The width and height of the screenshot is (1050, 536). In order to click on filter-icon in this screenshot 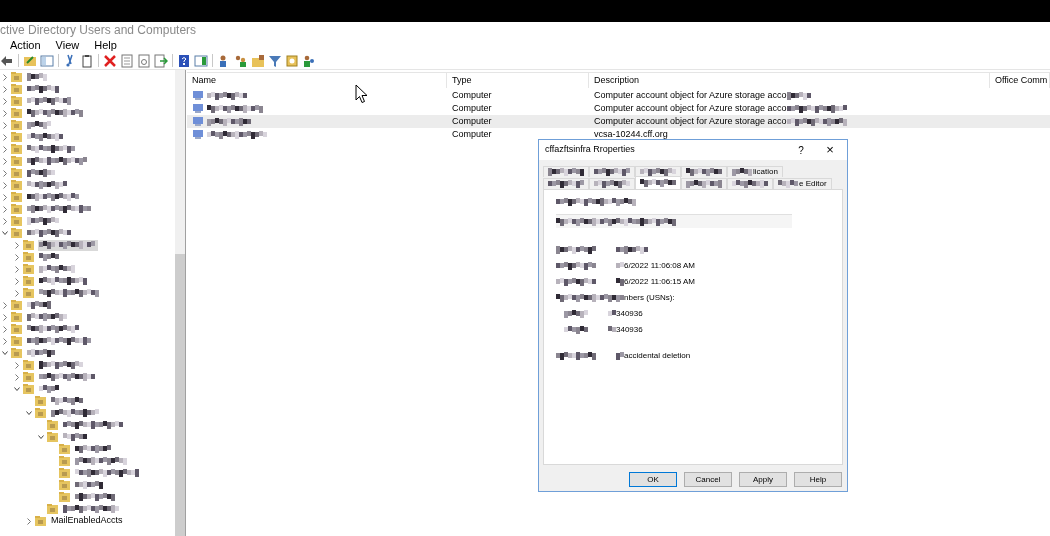, I will do `click(275, 60)`.